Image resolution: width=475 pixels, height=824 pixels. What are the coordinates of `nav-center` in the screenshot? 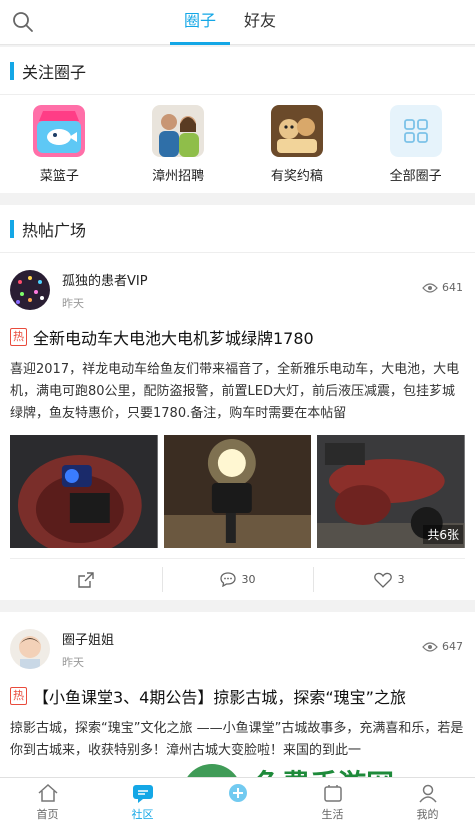 It's located at (237, 801).